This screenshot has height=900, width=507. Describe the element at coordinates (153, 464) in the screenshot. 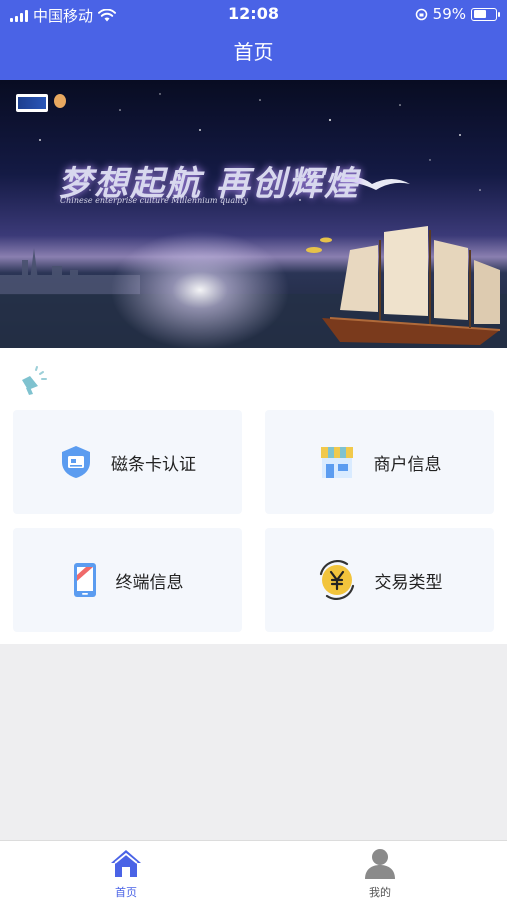

I see `menu-label: 磁条卡认证` at that location.